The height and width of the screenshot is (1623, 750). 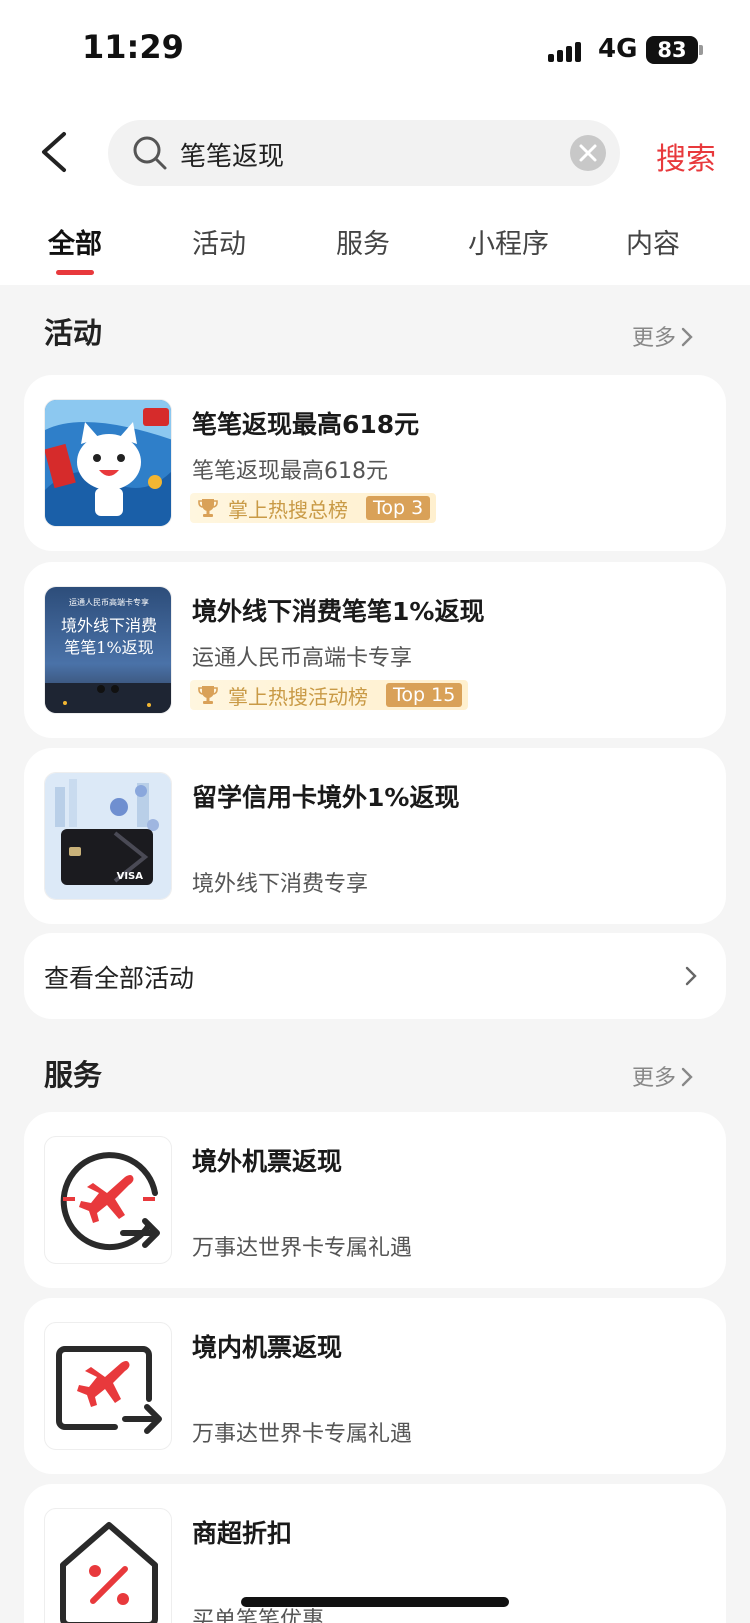 What do you see at coordinates (375, 1200) in the screenshot?
I see `service-card-1: 境外机票返现 万事达世界卡专属礼遇` at bounding box center [375, 1200].